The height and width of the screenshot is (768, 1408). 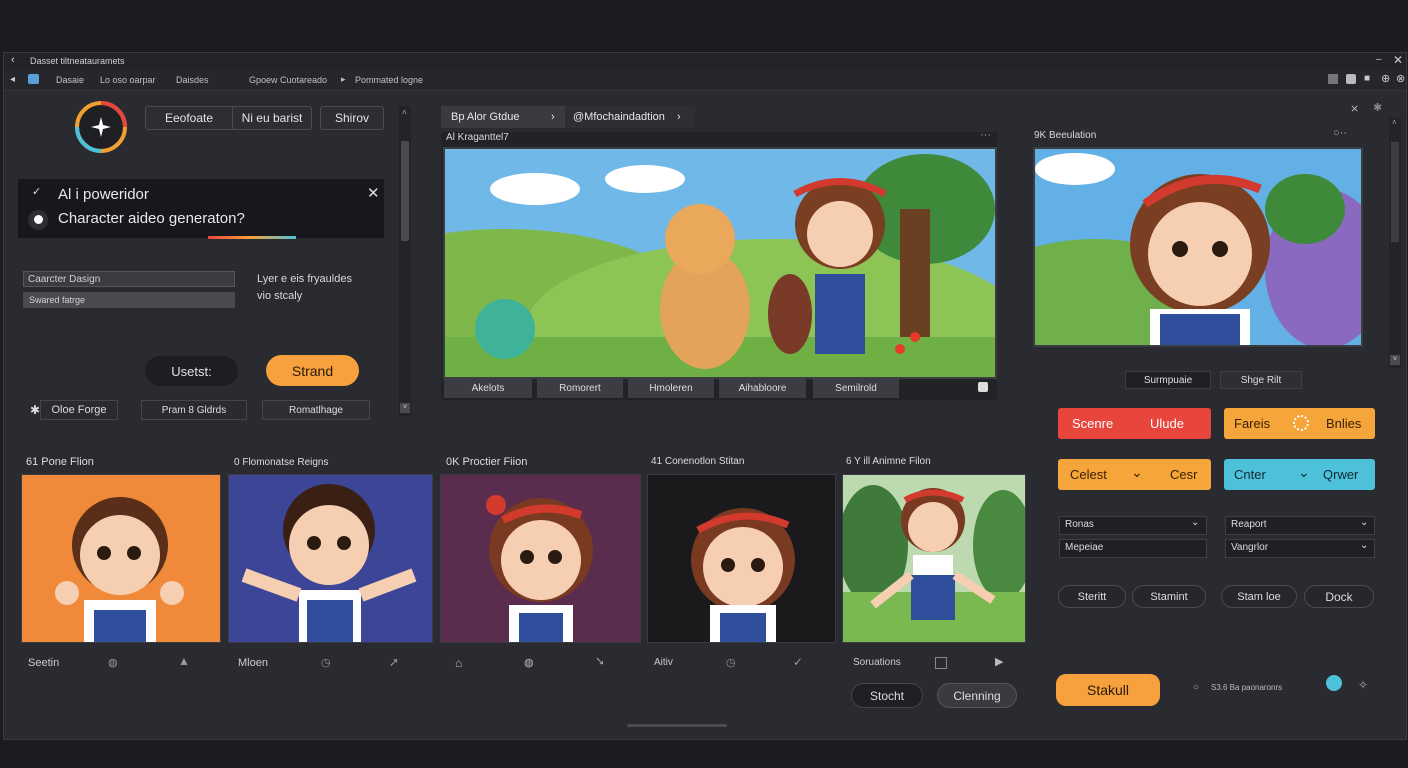 I want to click on layout-icon, so click(x=1333, y=79).